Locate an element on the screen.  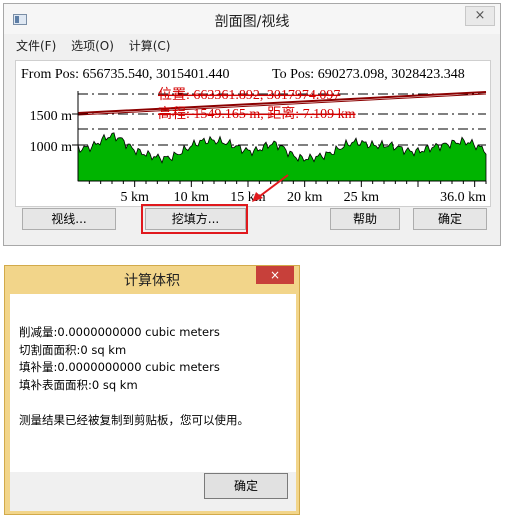
close-button: × is located at coordinates (480, 16).